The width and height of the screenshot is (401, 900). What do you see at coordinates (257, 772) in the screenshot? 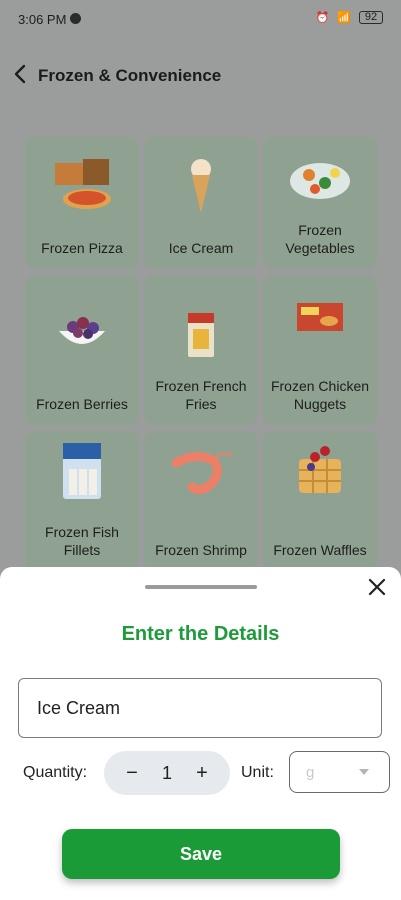
I see `unit-label: Unit:` at bounding box center [257, 772].